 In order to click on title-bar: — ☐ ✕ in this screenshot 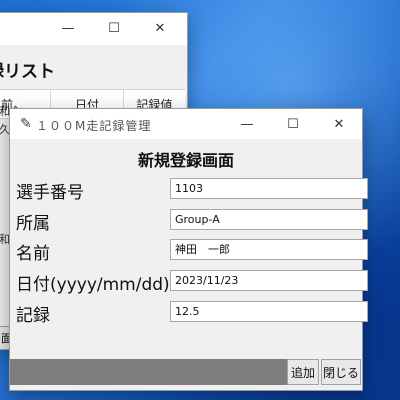, I will do `click(93, 29)`.